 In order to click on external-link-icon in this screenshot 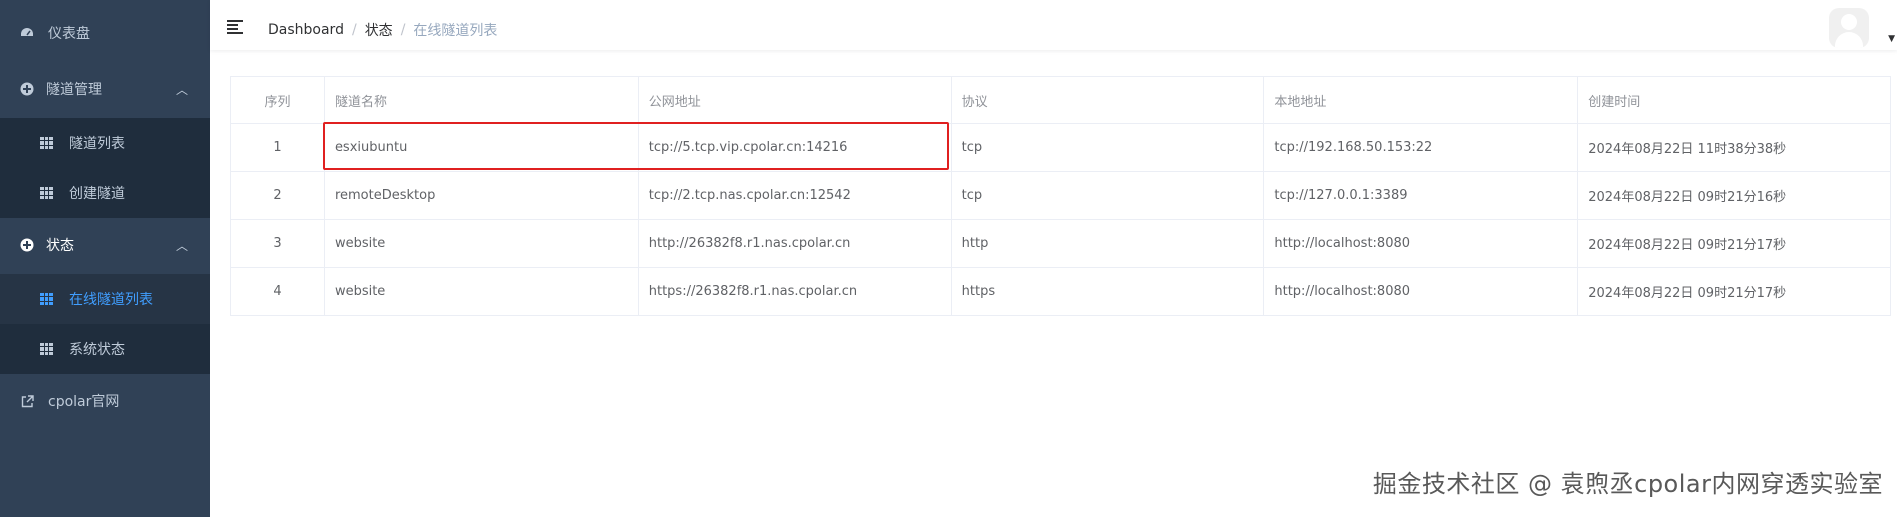, I will do `click(27, 401)`.